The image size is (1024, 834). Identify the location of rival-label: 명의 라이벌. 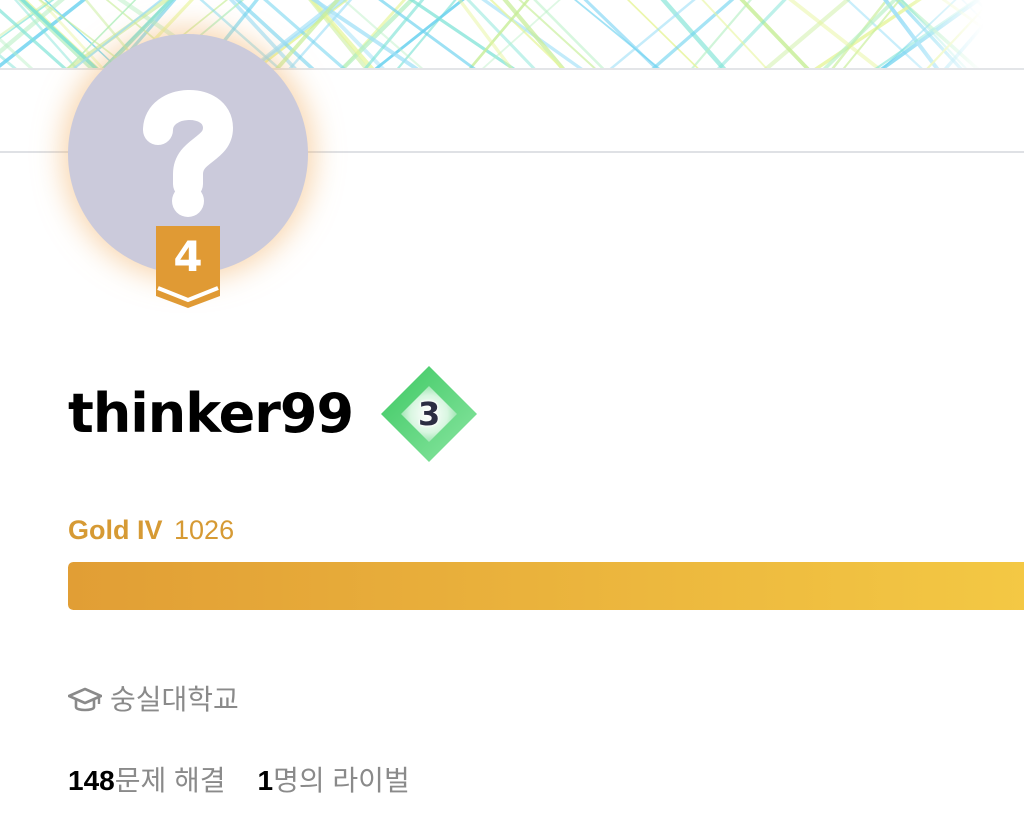
(341, 780).